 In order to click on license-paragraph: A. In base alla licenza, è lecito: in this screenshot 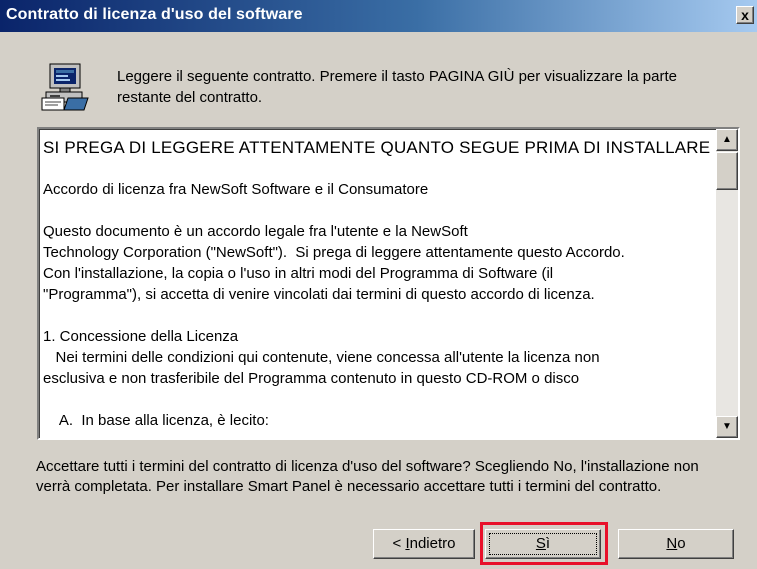, I will do `click(156, 420)`.